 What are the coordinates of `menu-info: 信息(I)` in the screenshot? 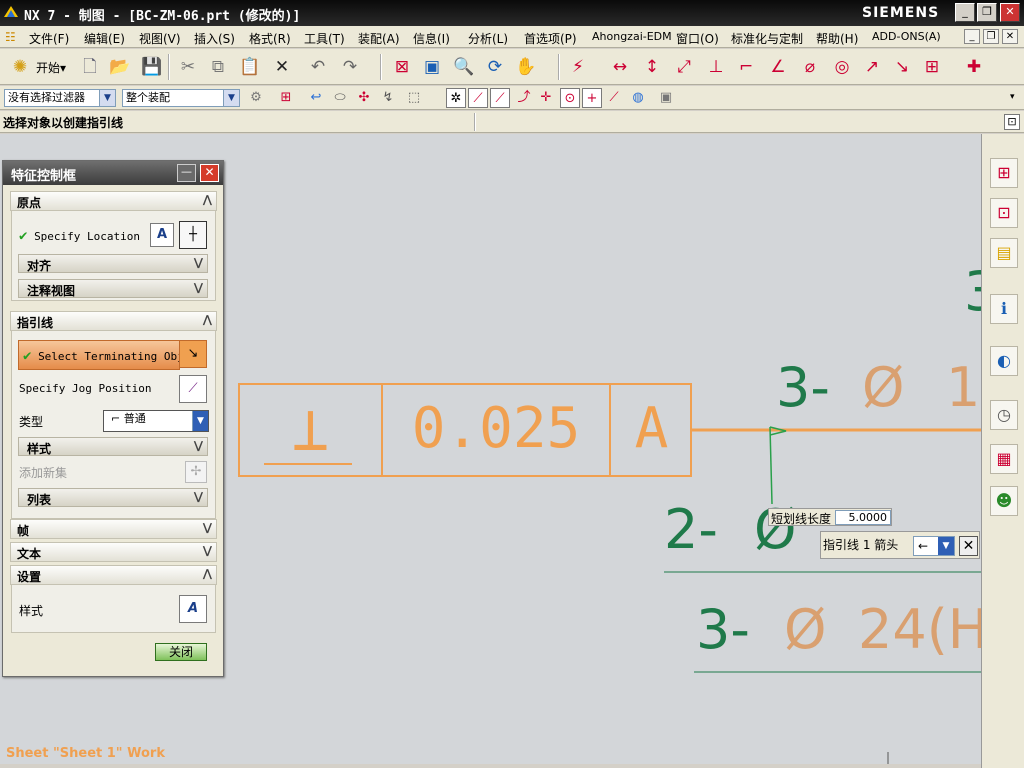 It's located at (431, 38).